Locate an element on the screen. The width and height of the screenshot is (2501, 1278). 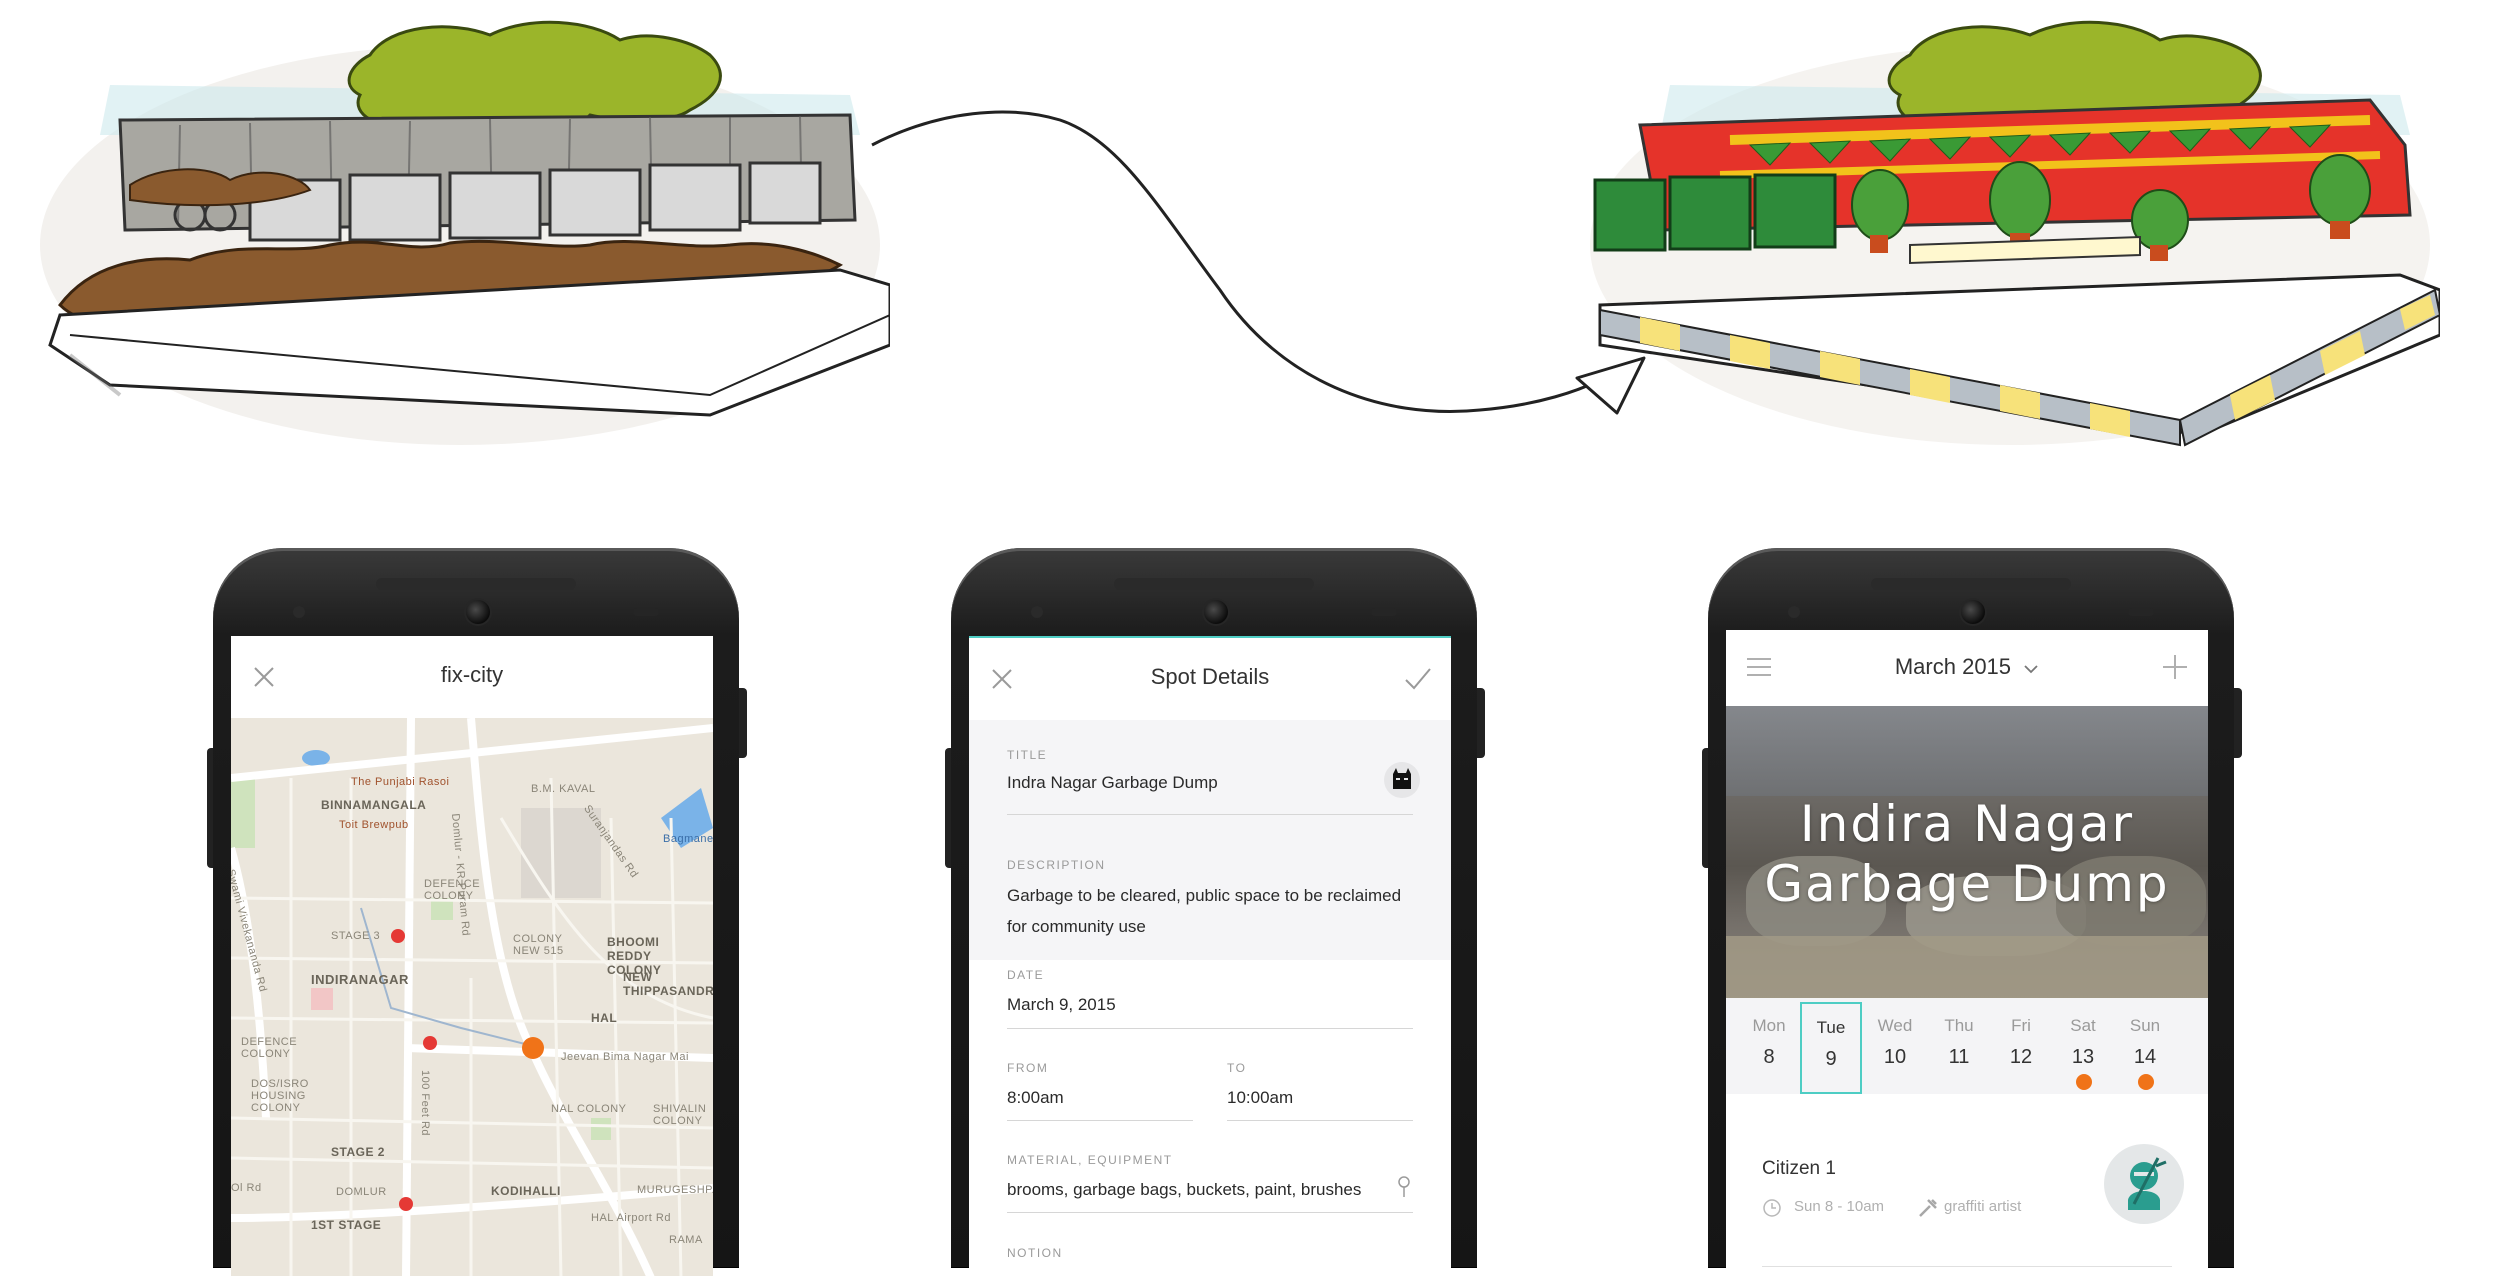
date-label: DATE is located at coordinates (1026, 975).